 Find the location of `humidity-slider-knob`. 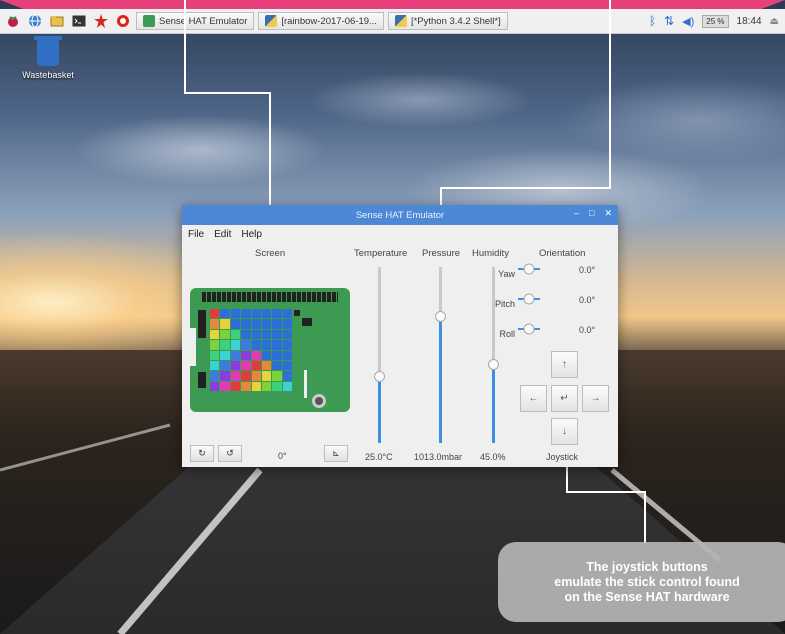

humidity-slider-knob is located at coordinates (493, 364).